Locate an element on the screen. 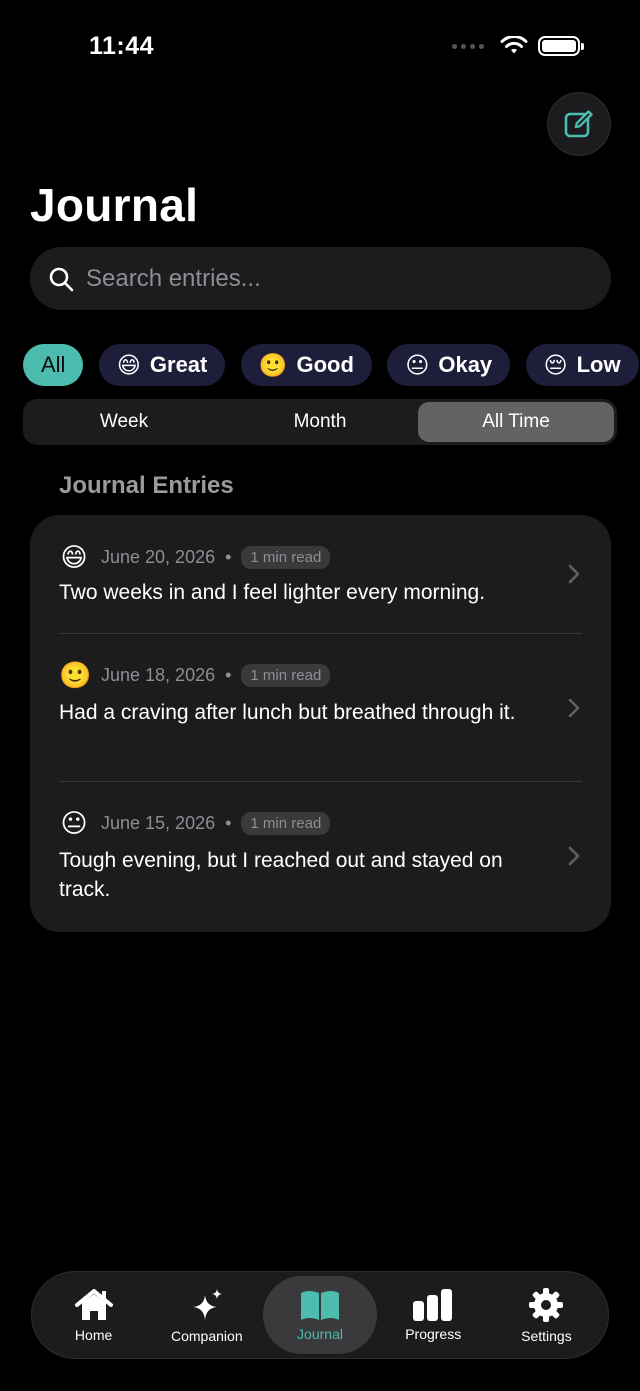 The height and width of the screenshot is (1391, 640). search-input is located at coordinates (326, 278).